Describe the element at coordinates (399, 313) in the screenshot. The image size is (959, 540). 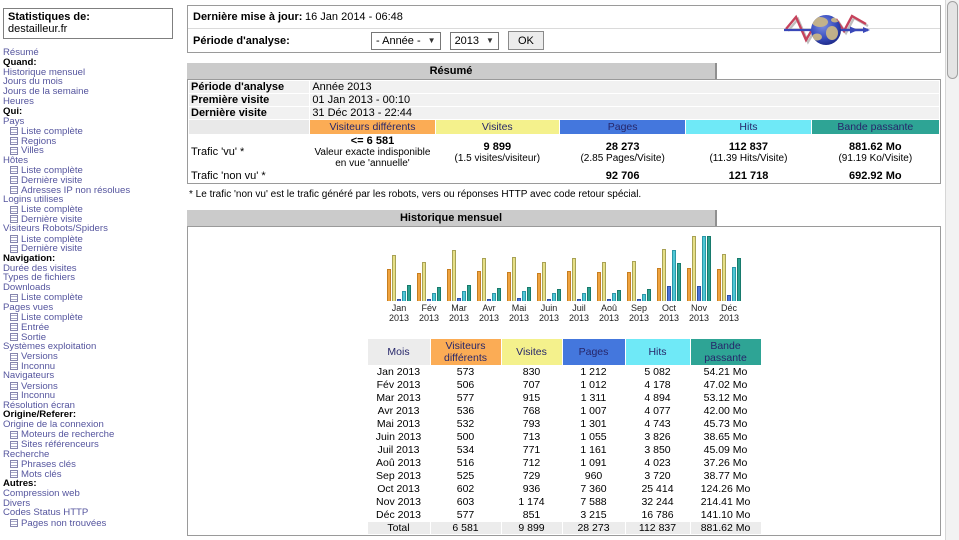
I see `chart-month-label: Jan 2013` at that location.